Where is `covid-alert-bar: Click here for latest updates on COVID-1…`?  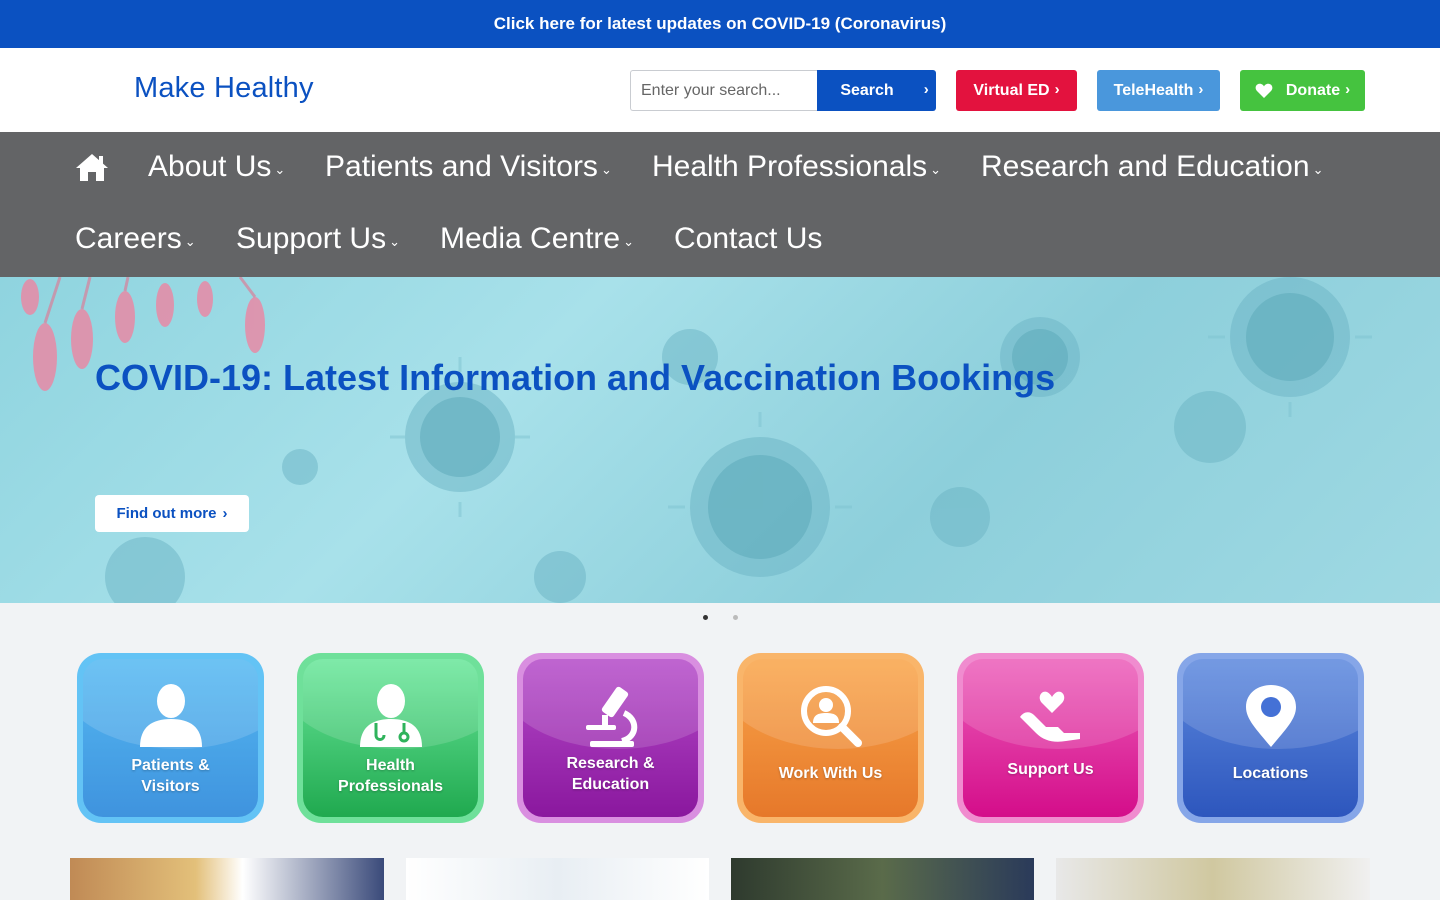
covid-alert-bar: Click here for latest updates on COVID-1… is located at coordinates (720, 24).